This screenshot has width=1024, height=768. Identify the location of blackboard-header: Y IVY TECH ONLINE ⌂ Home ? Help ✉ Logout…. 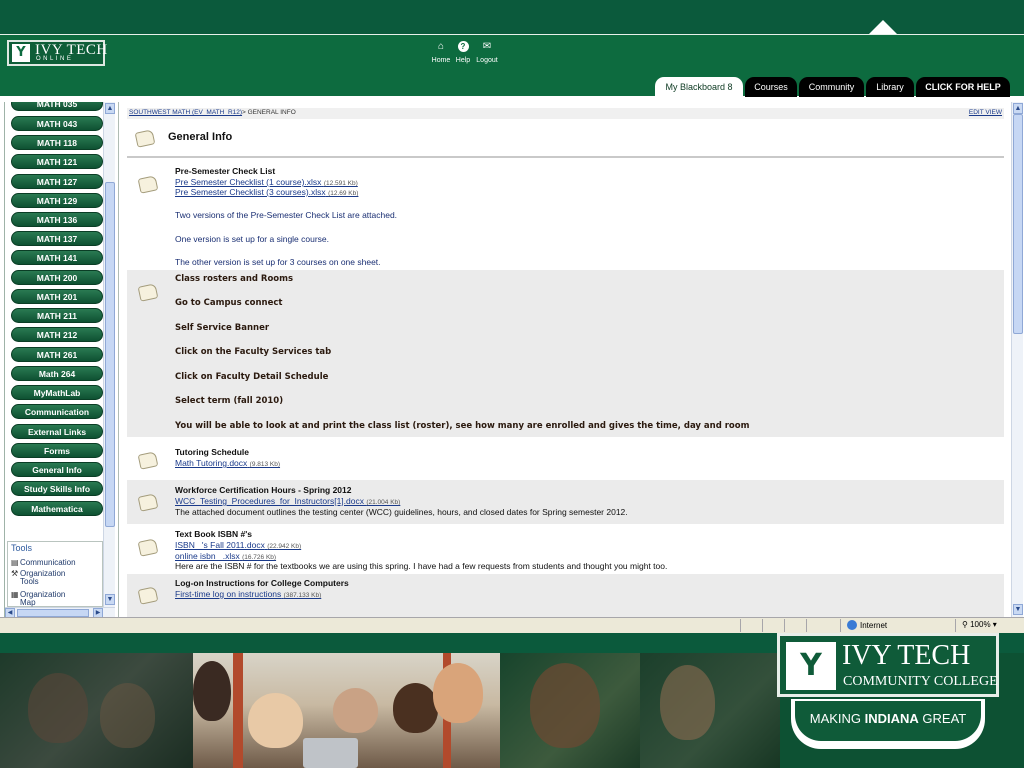
(512, 65).